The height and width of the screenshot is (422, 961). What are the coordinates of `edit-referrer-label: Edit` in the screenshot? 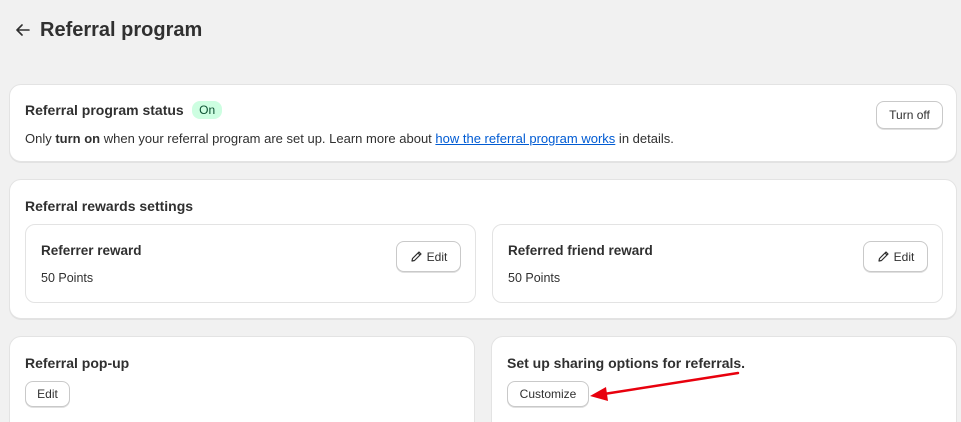 It's located at (437, 256).